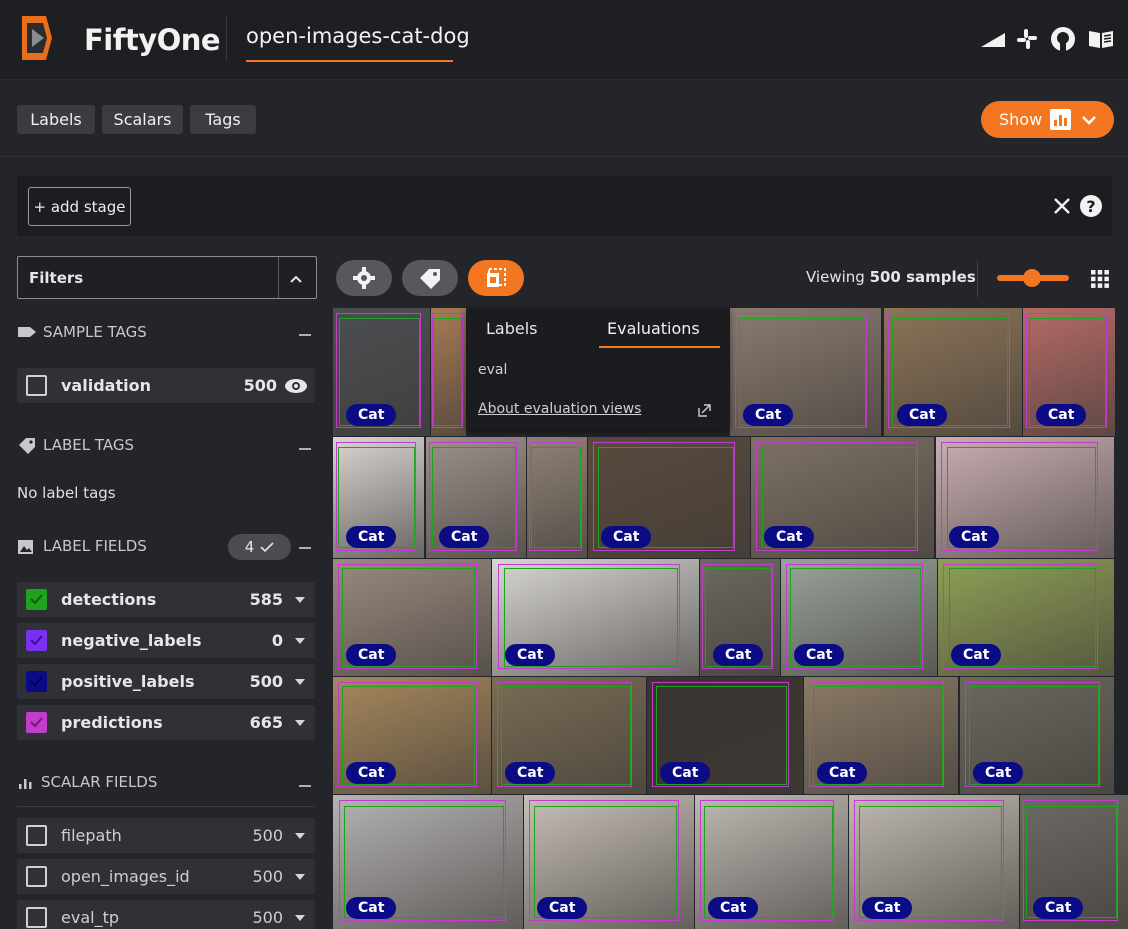  I want to click on label-field-row: negative_labels 0, so click(166, 640).